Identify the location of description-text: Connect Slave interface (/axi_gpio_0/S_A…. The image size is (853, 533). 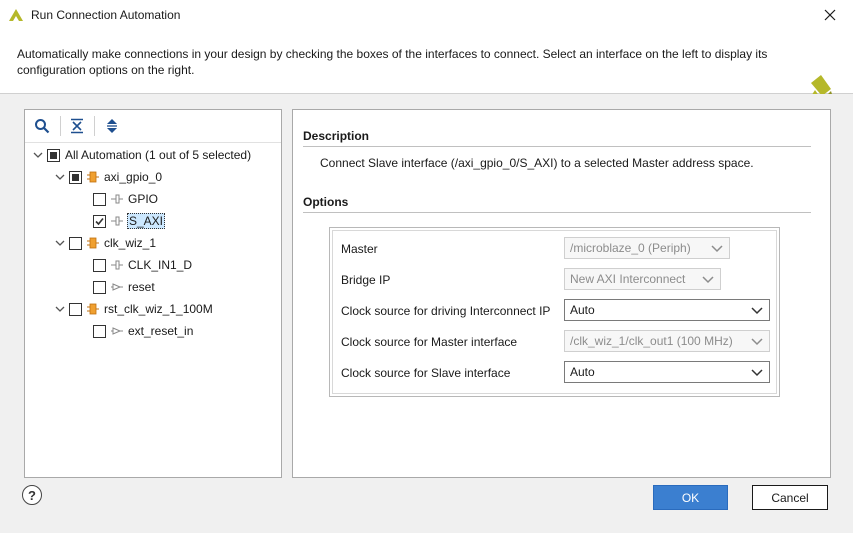
(537, 163).